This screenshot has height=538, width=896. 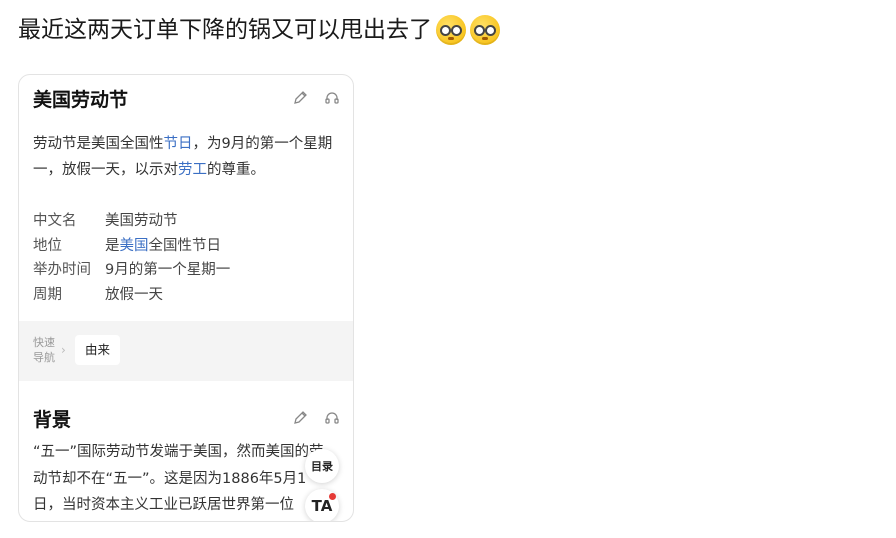 I want to click on infobox-key: 周期, so click(x=47, y=294).